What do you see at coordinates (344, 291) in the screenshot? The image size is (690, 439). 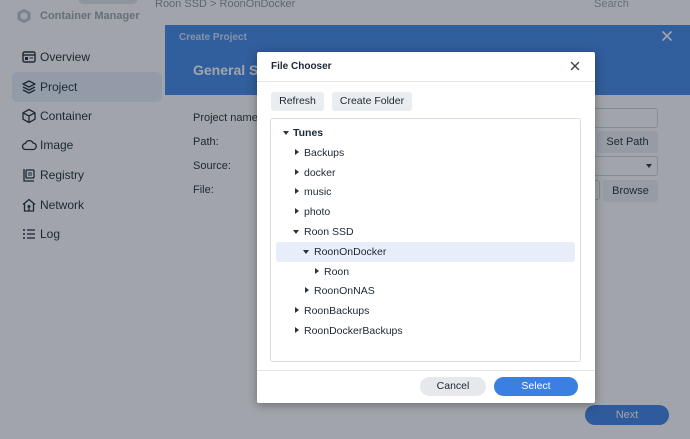 I see `tree-item-label: RoonOnNAS` at bounding box center [344, 291].